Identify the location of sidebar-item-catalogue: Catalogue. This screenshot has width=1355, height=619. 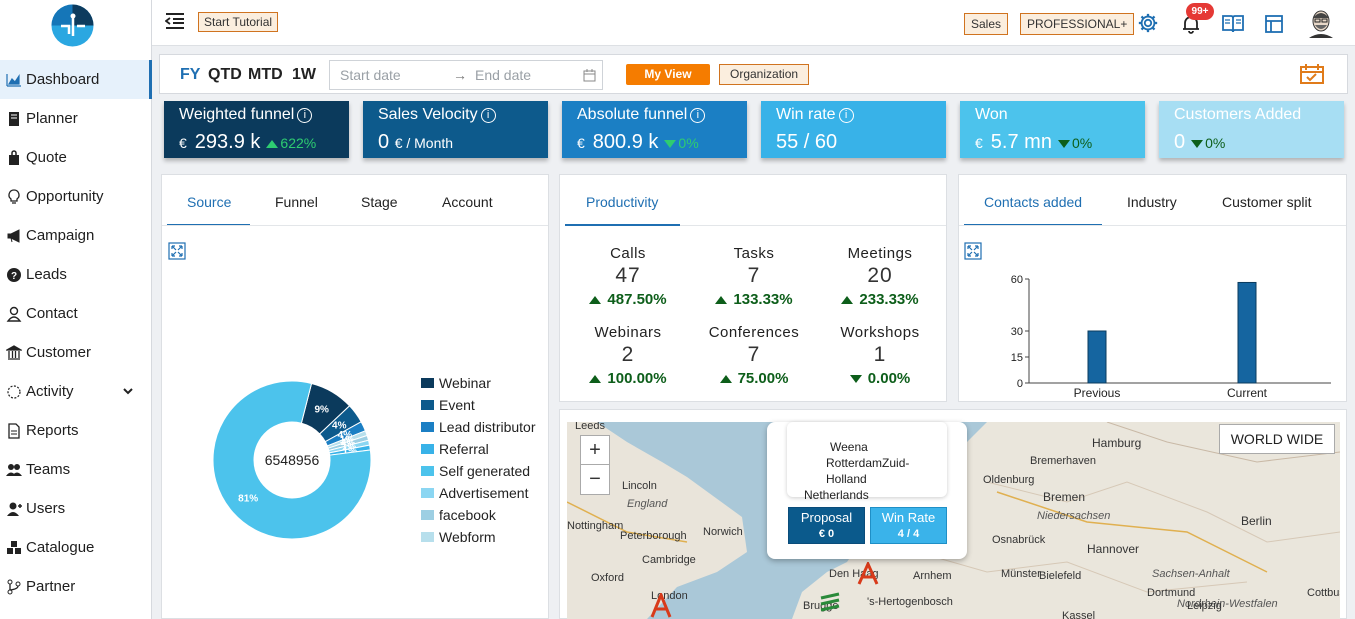
(76, 547).